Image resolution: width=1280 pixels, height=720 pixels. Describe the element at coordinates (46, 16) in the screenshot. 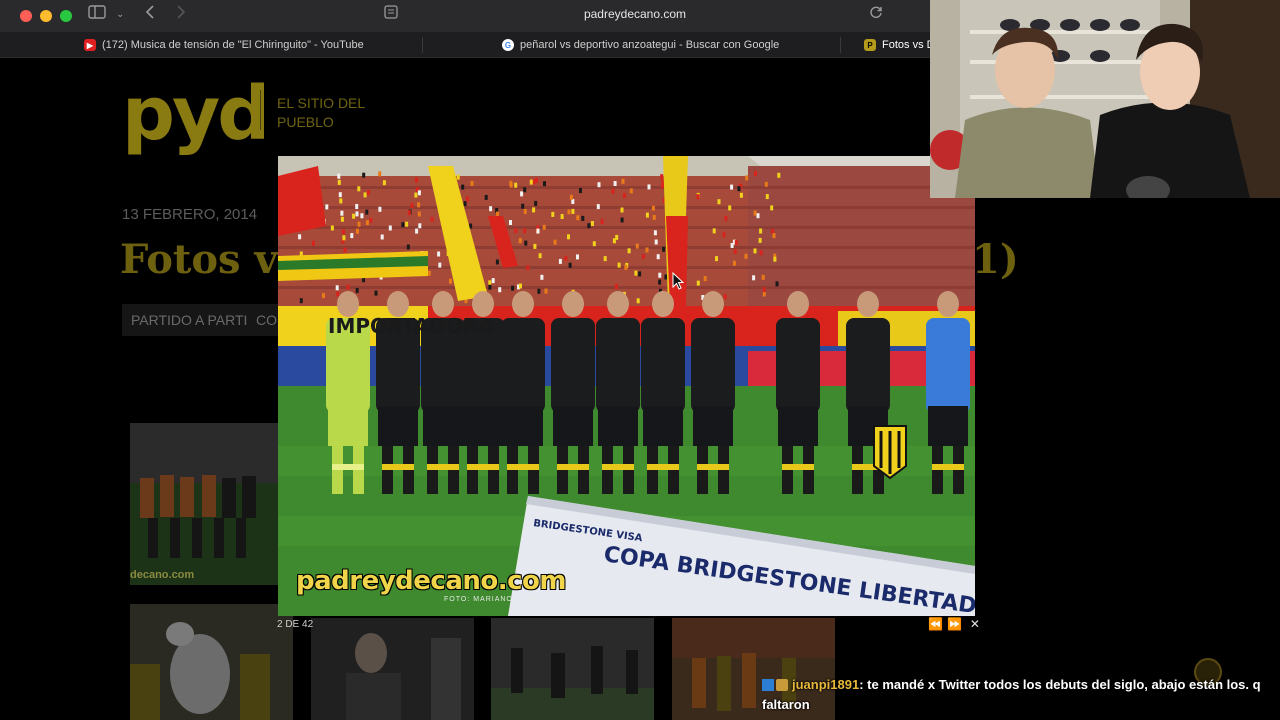

I see `minimize-window-button` at that location.